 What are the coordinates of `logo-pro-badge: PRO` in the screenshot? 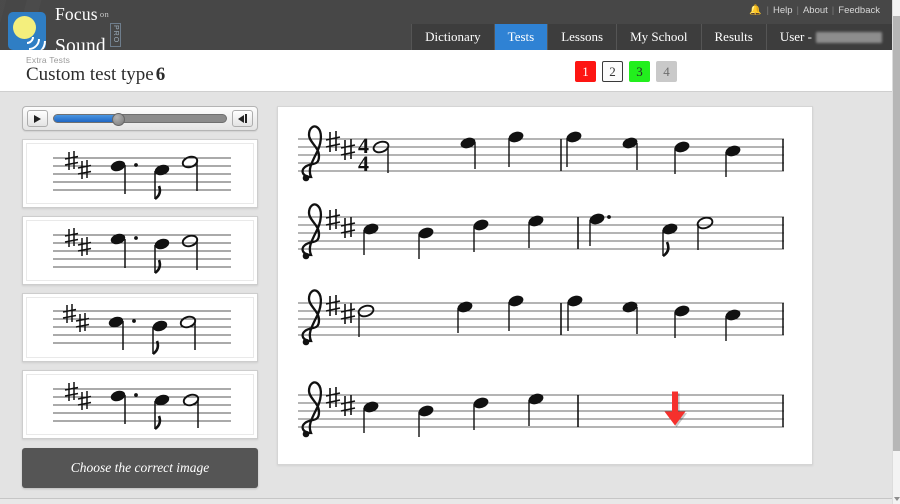 It's located at (115, 35).